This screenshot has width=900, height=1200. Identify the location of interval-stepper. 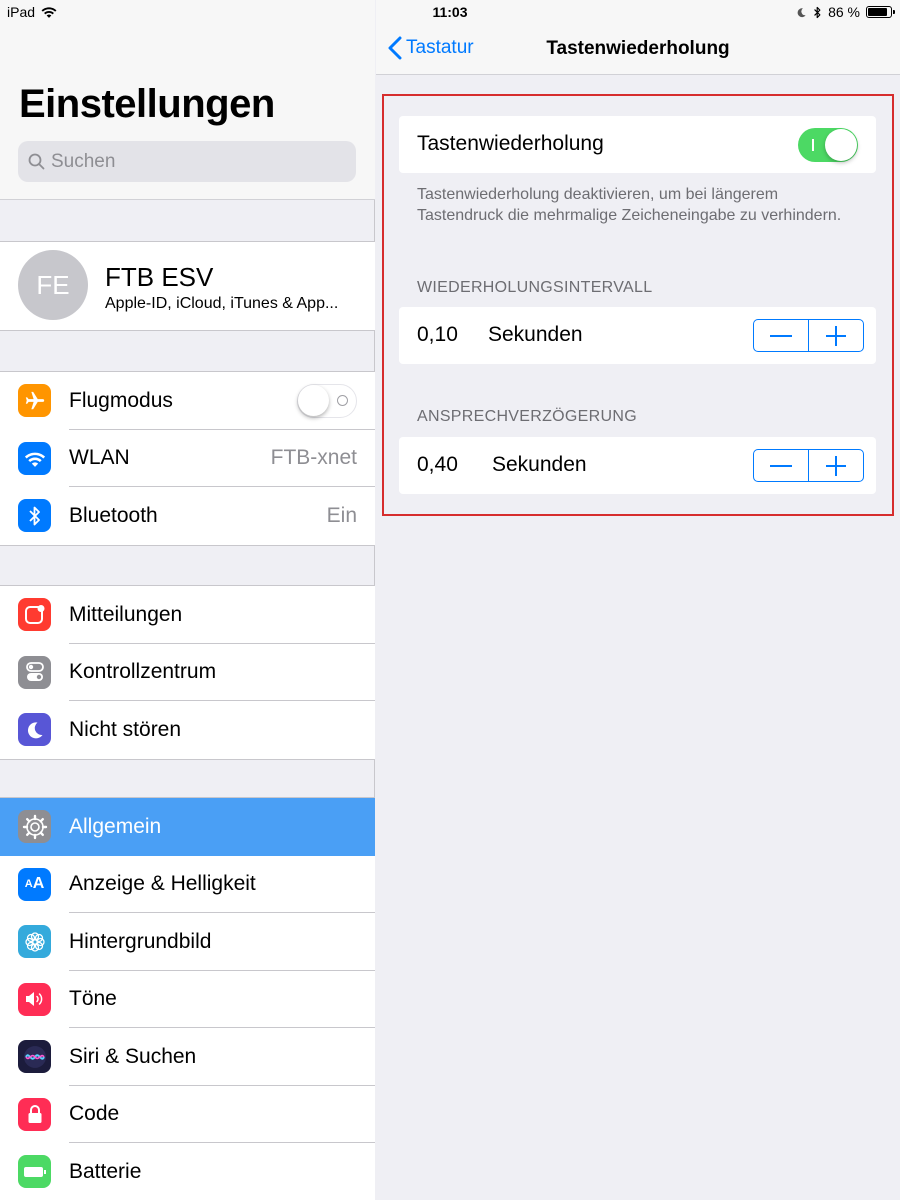
(808, 335).